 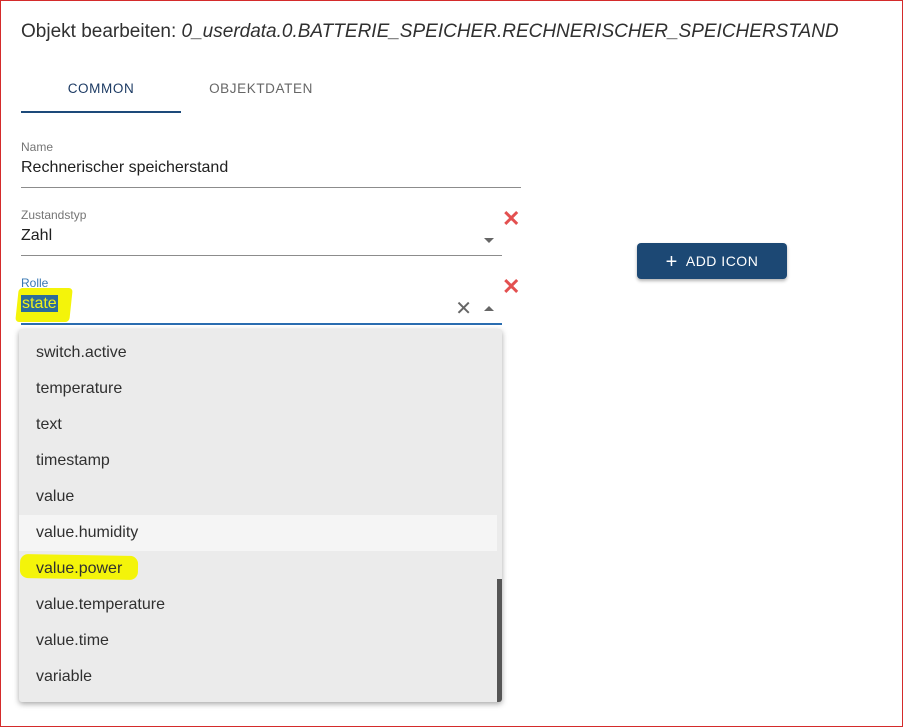 I want to click on role-value: state, so click(x=39, y=303).